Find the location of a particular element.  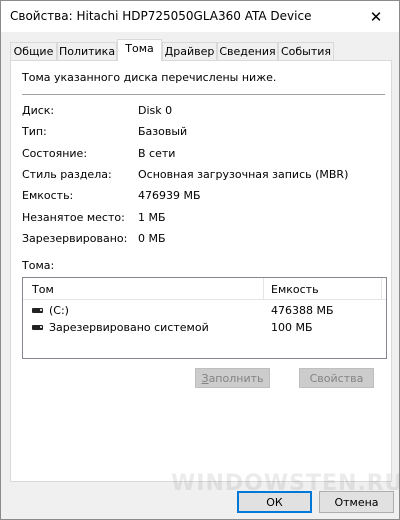

ok-button-label: ОК is located at coordinates (274, 502).